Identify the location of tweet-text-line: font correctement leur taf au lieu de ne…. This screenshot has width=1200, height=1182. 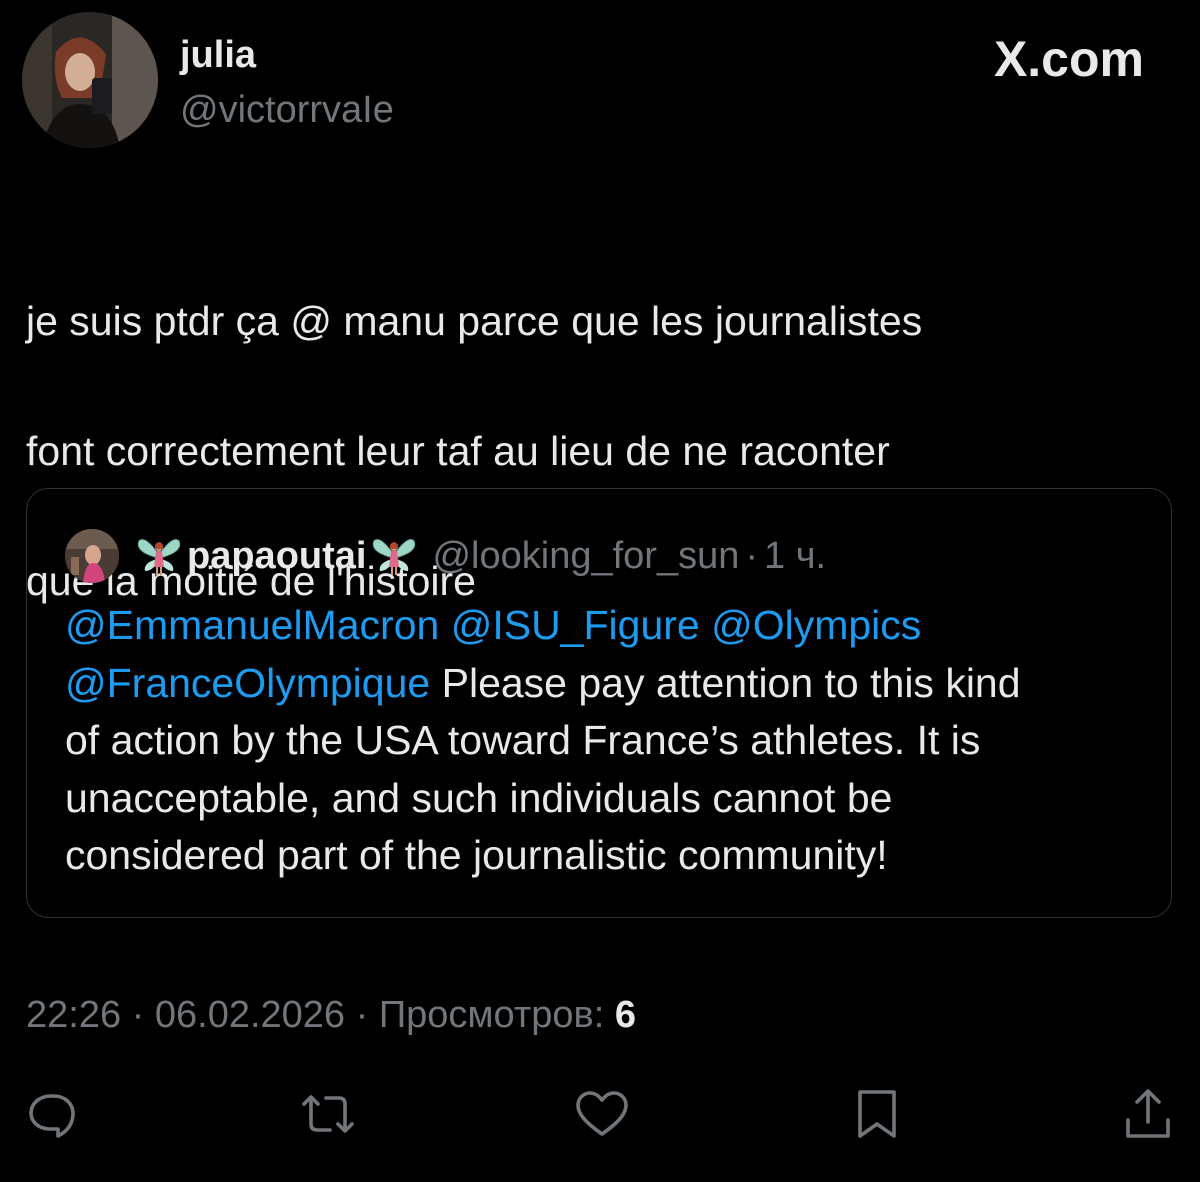
(458, 451).